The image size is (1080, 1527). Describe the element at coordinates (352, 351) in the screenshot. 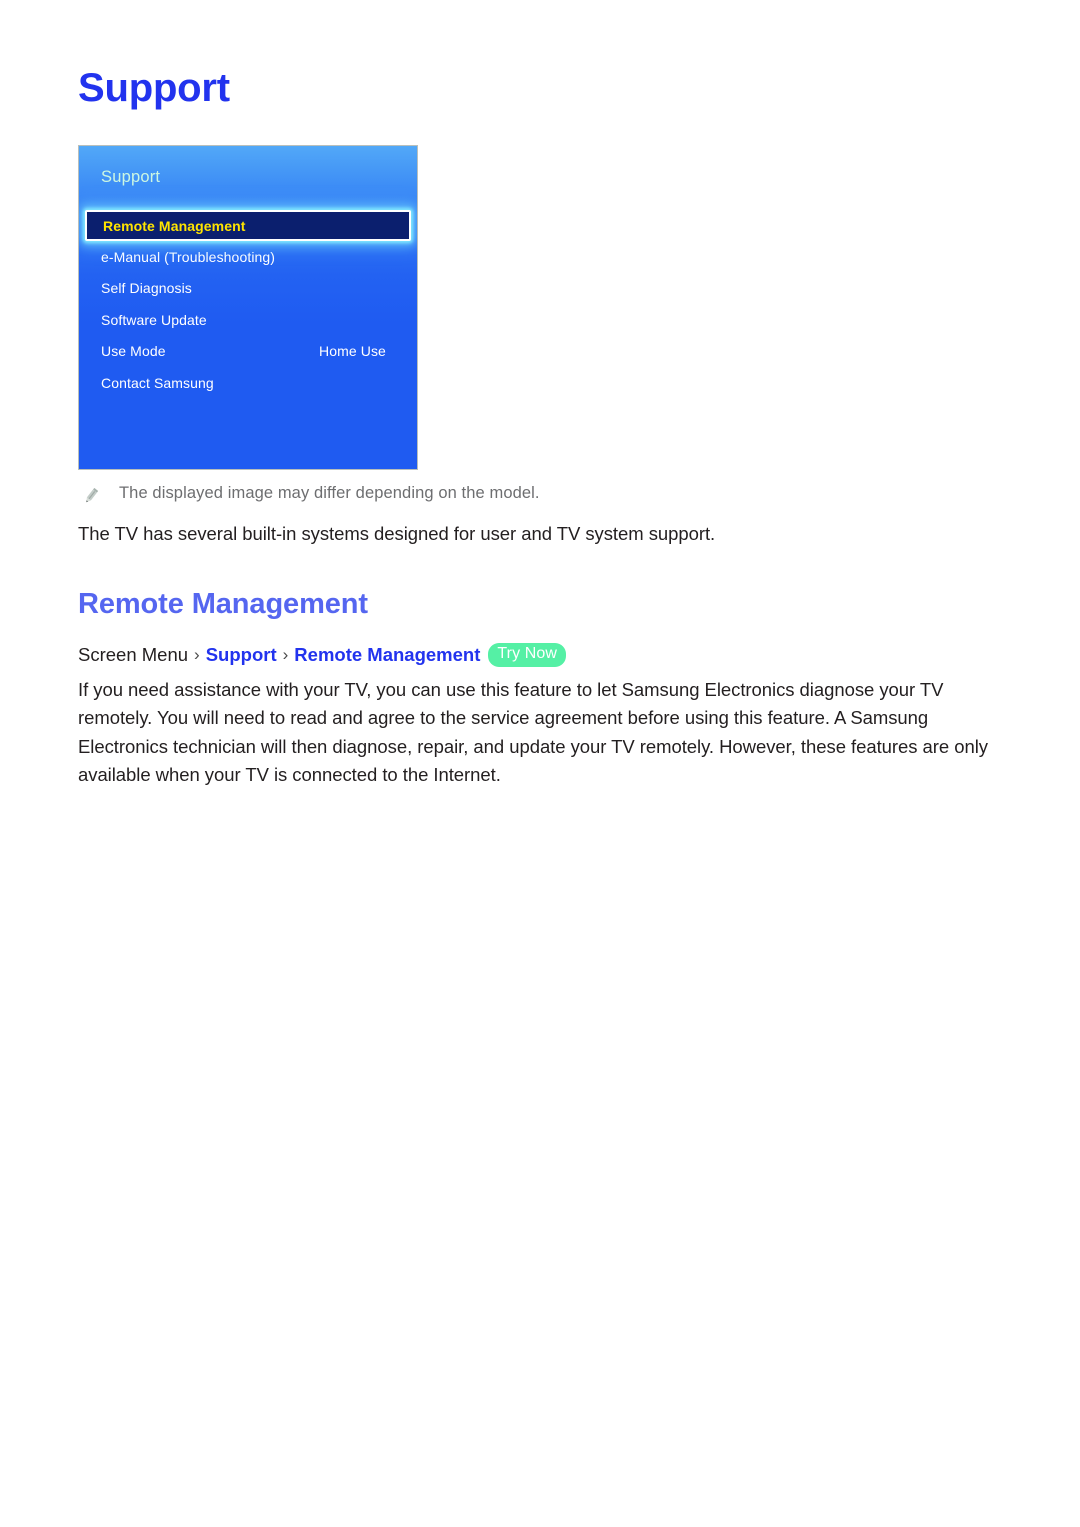

I see `tv-menu-item-value: Home Use` at that location.